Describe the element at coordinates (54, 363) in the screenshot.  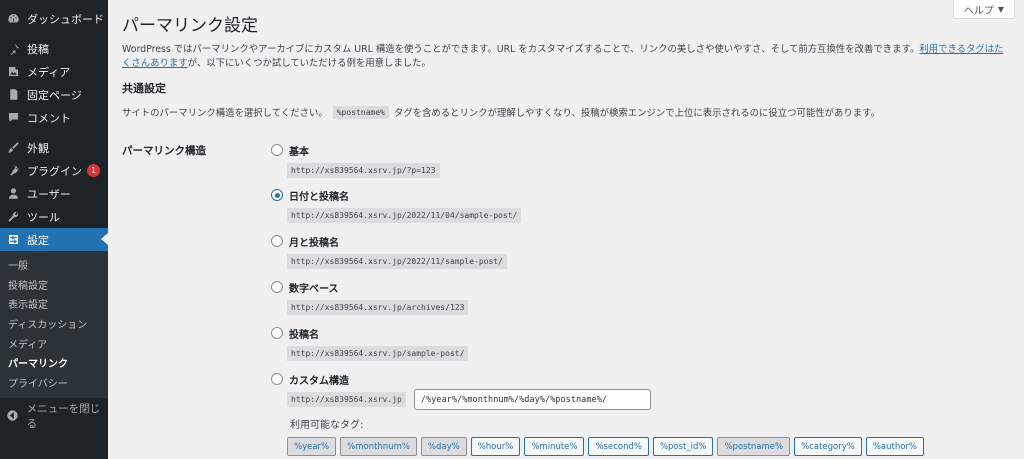
I see `submenu-item-permalinks: パーマリンク` at that location.